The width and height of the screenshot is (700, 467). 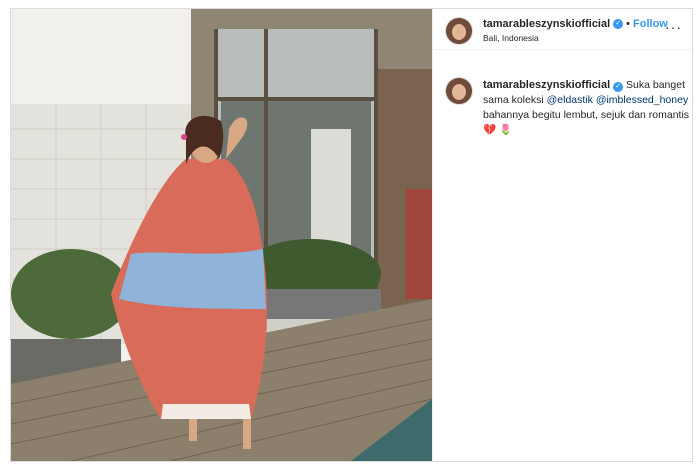 I want to click on location-link: Bali, Indonesia, so click(x=511, y=38).